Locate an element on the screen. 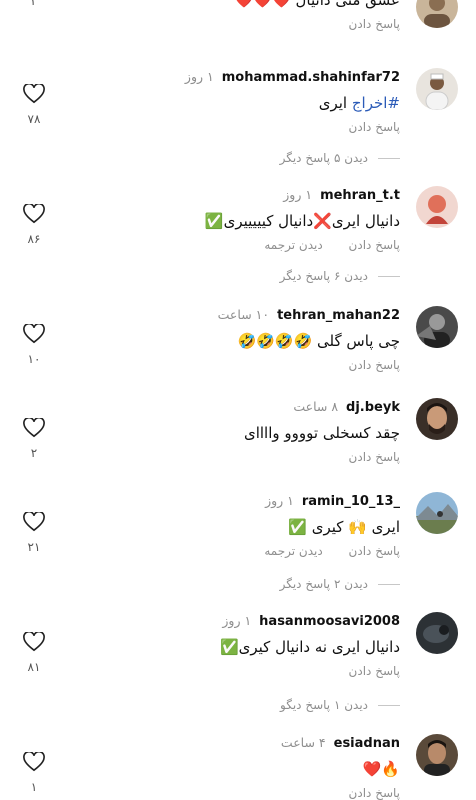 This screenshot has width=476, height=800. comment-username: esiadnan is located at coordinates (367, 743).